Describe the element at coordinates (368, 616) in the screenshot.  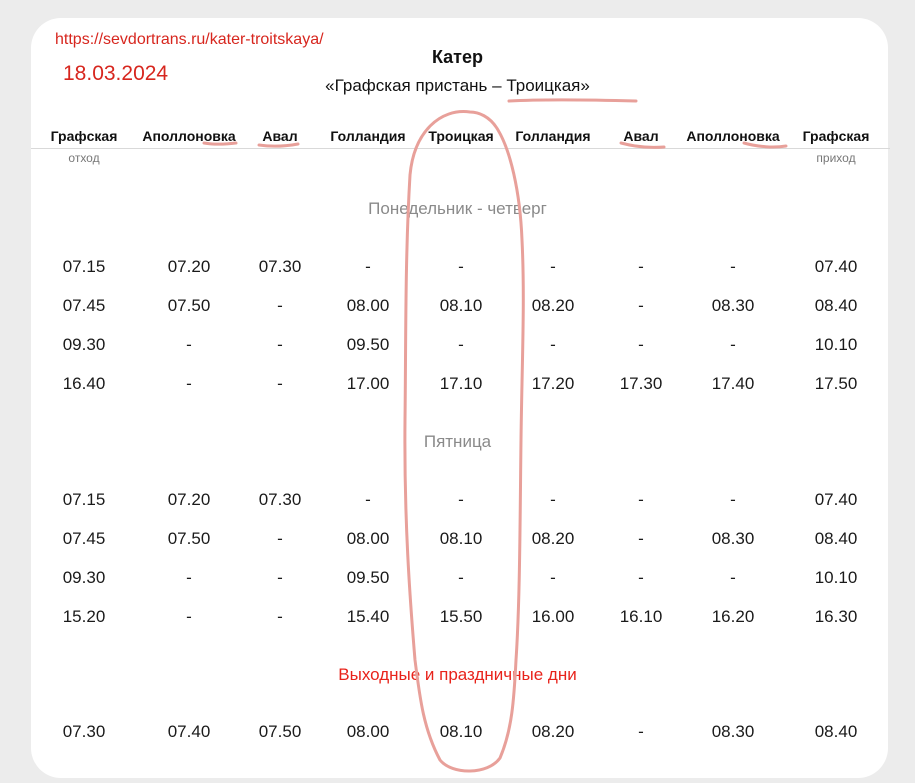
I see `table-cell: 15.40` at that location.